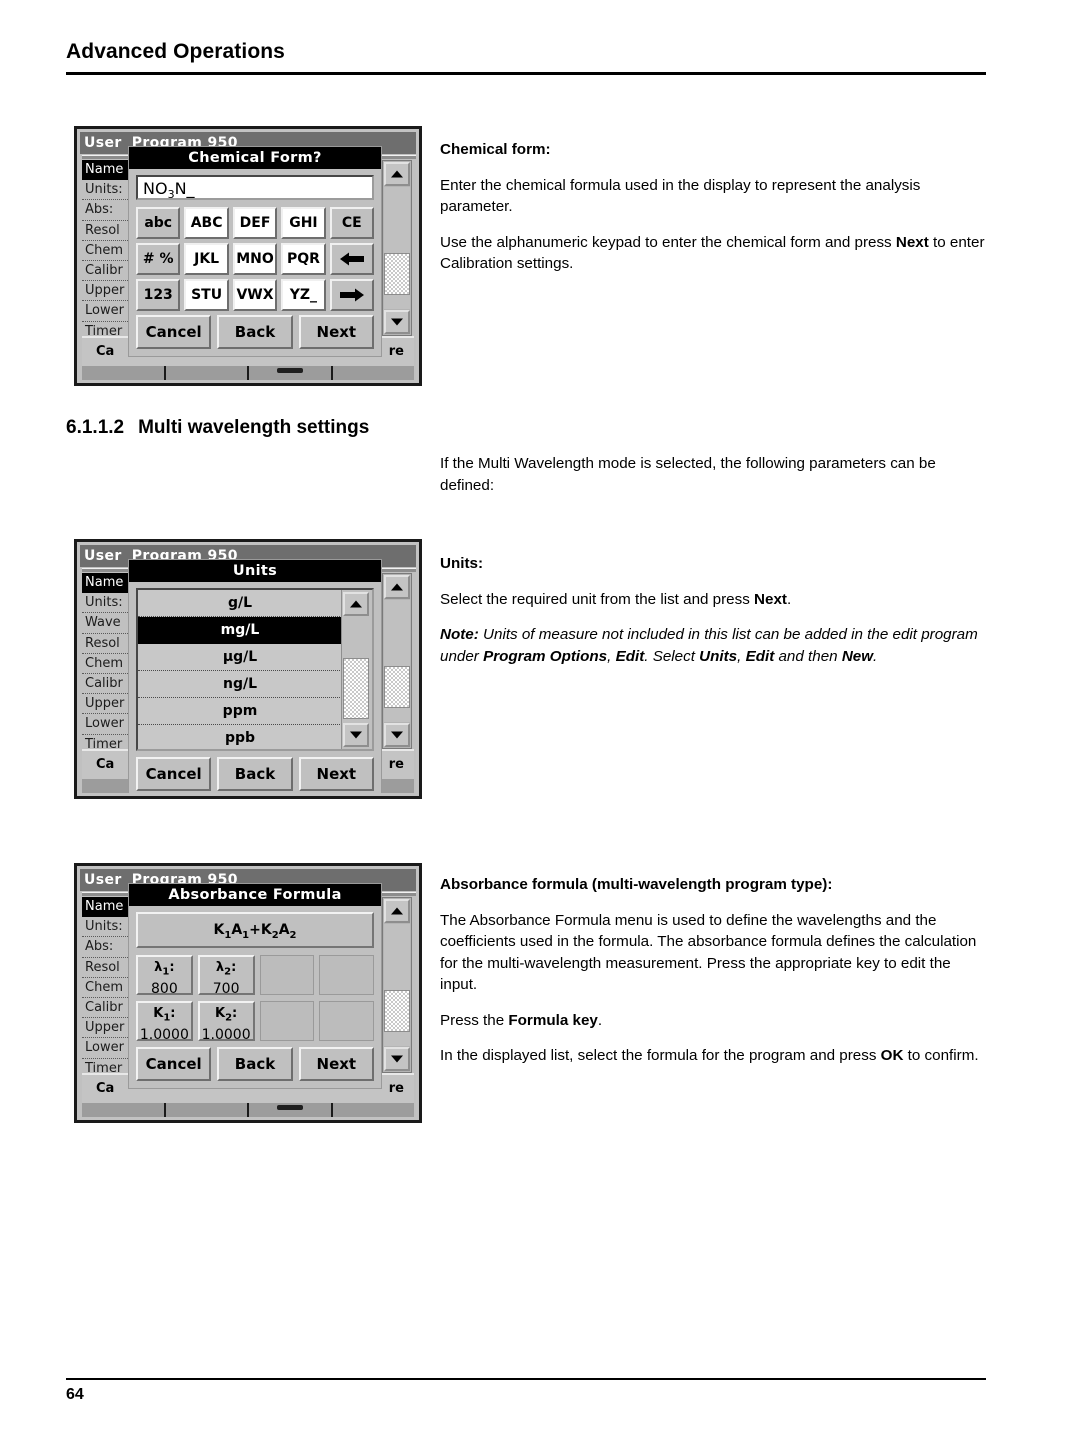 This screenshot has height=1437, width=1080. I want to click on dialog-actions: Cancel Back Next, so click(255, 332).